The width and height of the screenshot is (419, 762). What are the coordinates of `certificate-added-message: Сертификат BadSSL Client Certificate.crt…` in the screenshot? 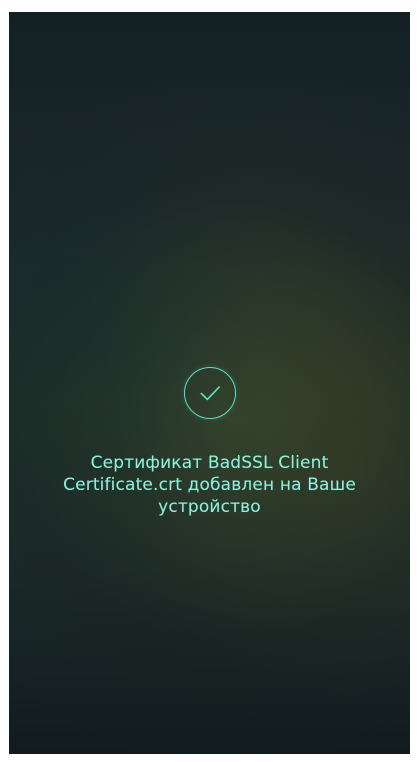 It's located at (209, 485).